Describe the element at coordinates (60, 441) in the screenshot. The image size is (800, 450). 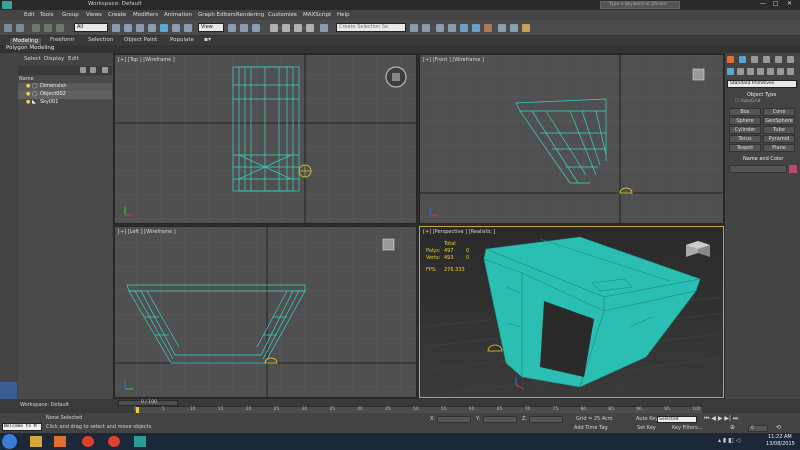
I see `media-player-taskbar-icon` at that location.